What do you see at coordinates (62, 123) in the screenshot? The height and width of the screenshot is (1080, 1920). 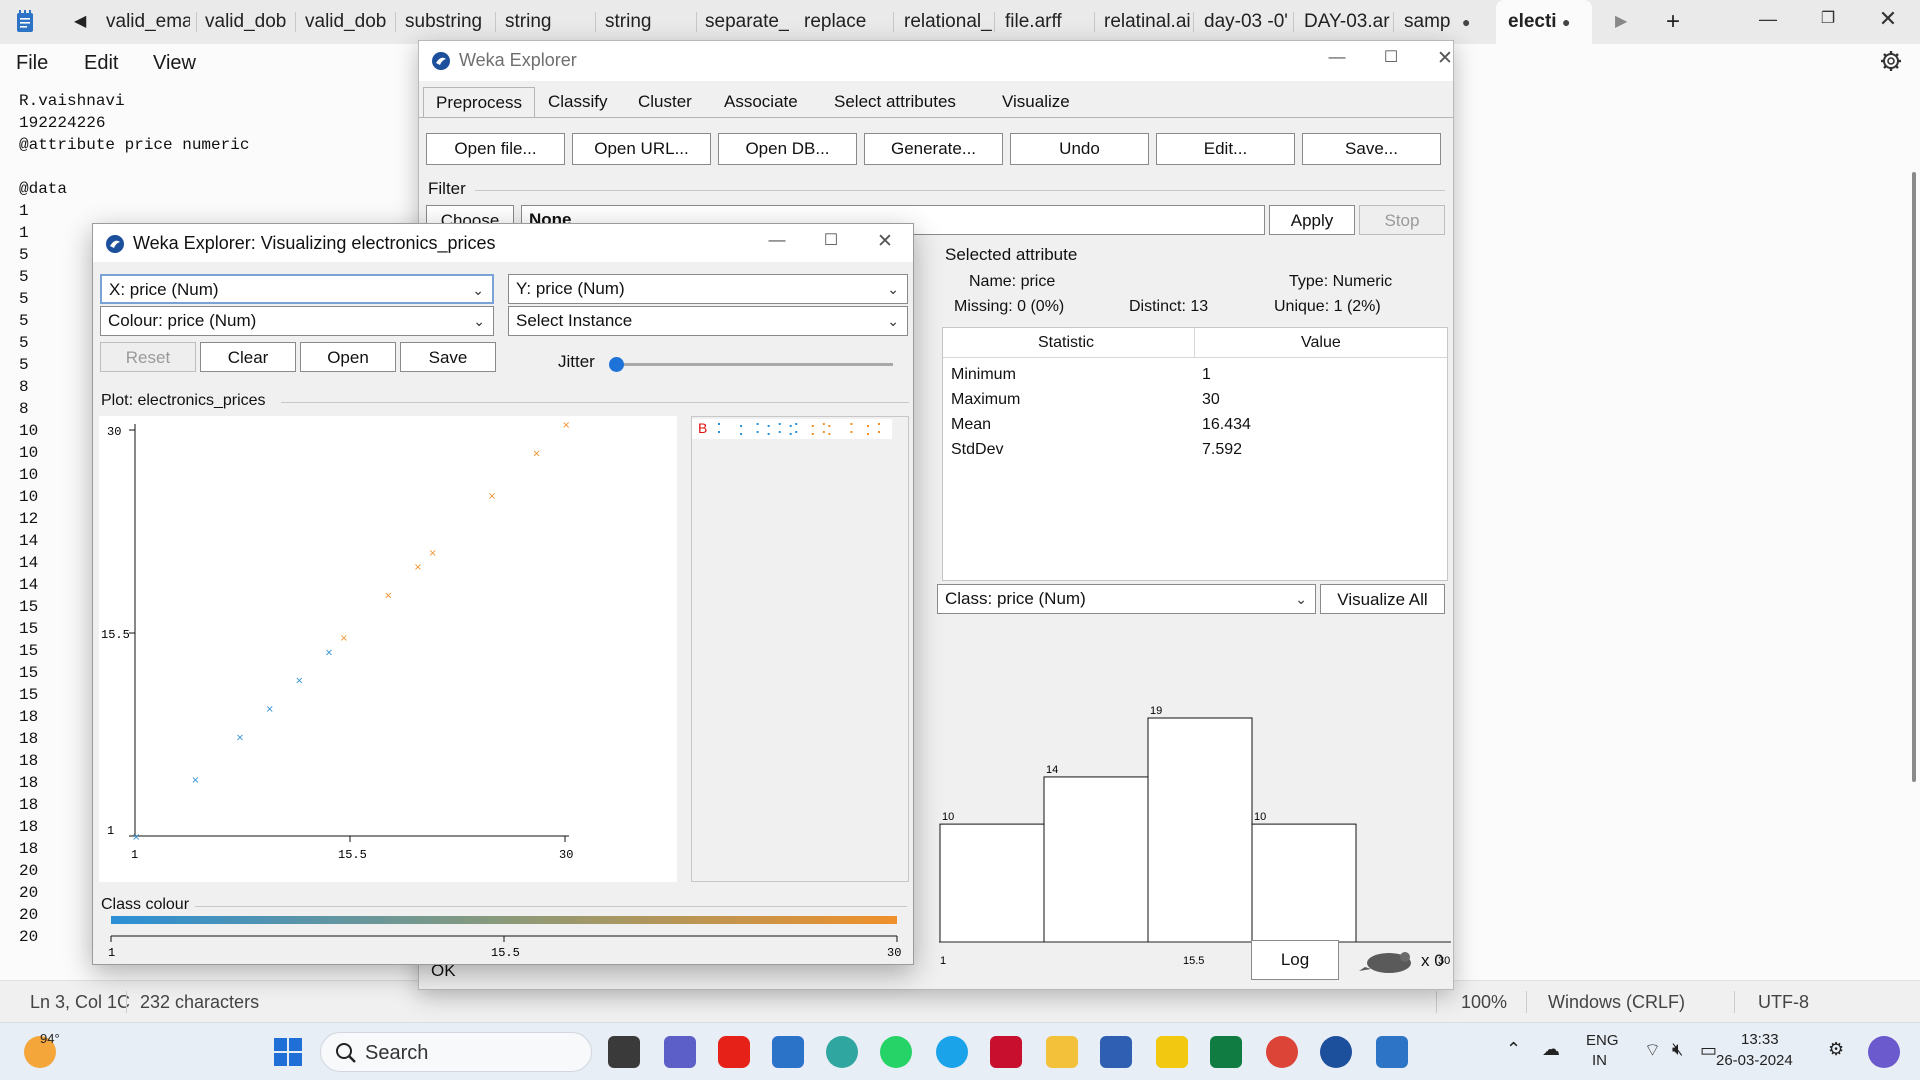 I see `editor-line: 192224226` at bounding box center [62, 123].